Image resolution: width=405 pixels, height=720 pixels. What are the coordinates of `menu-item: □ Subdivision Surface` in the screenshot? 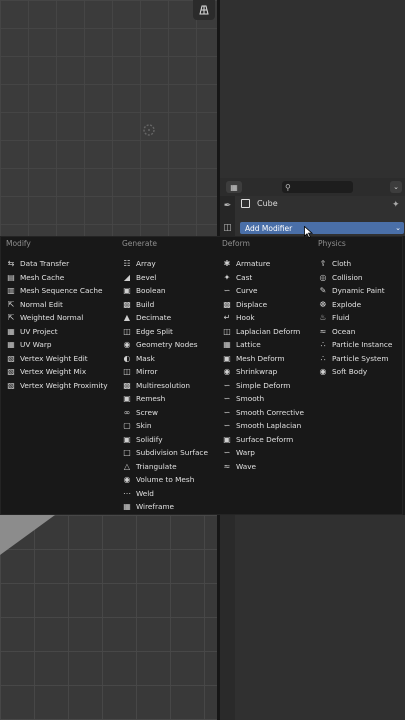 It's located at (165, 453).